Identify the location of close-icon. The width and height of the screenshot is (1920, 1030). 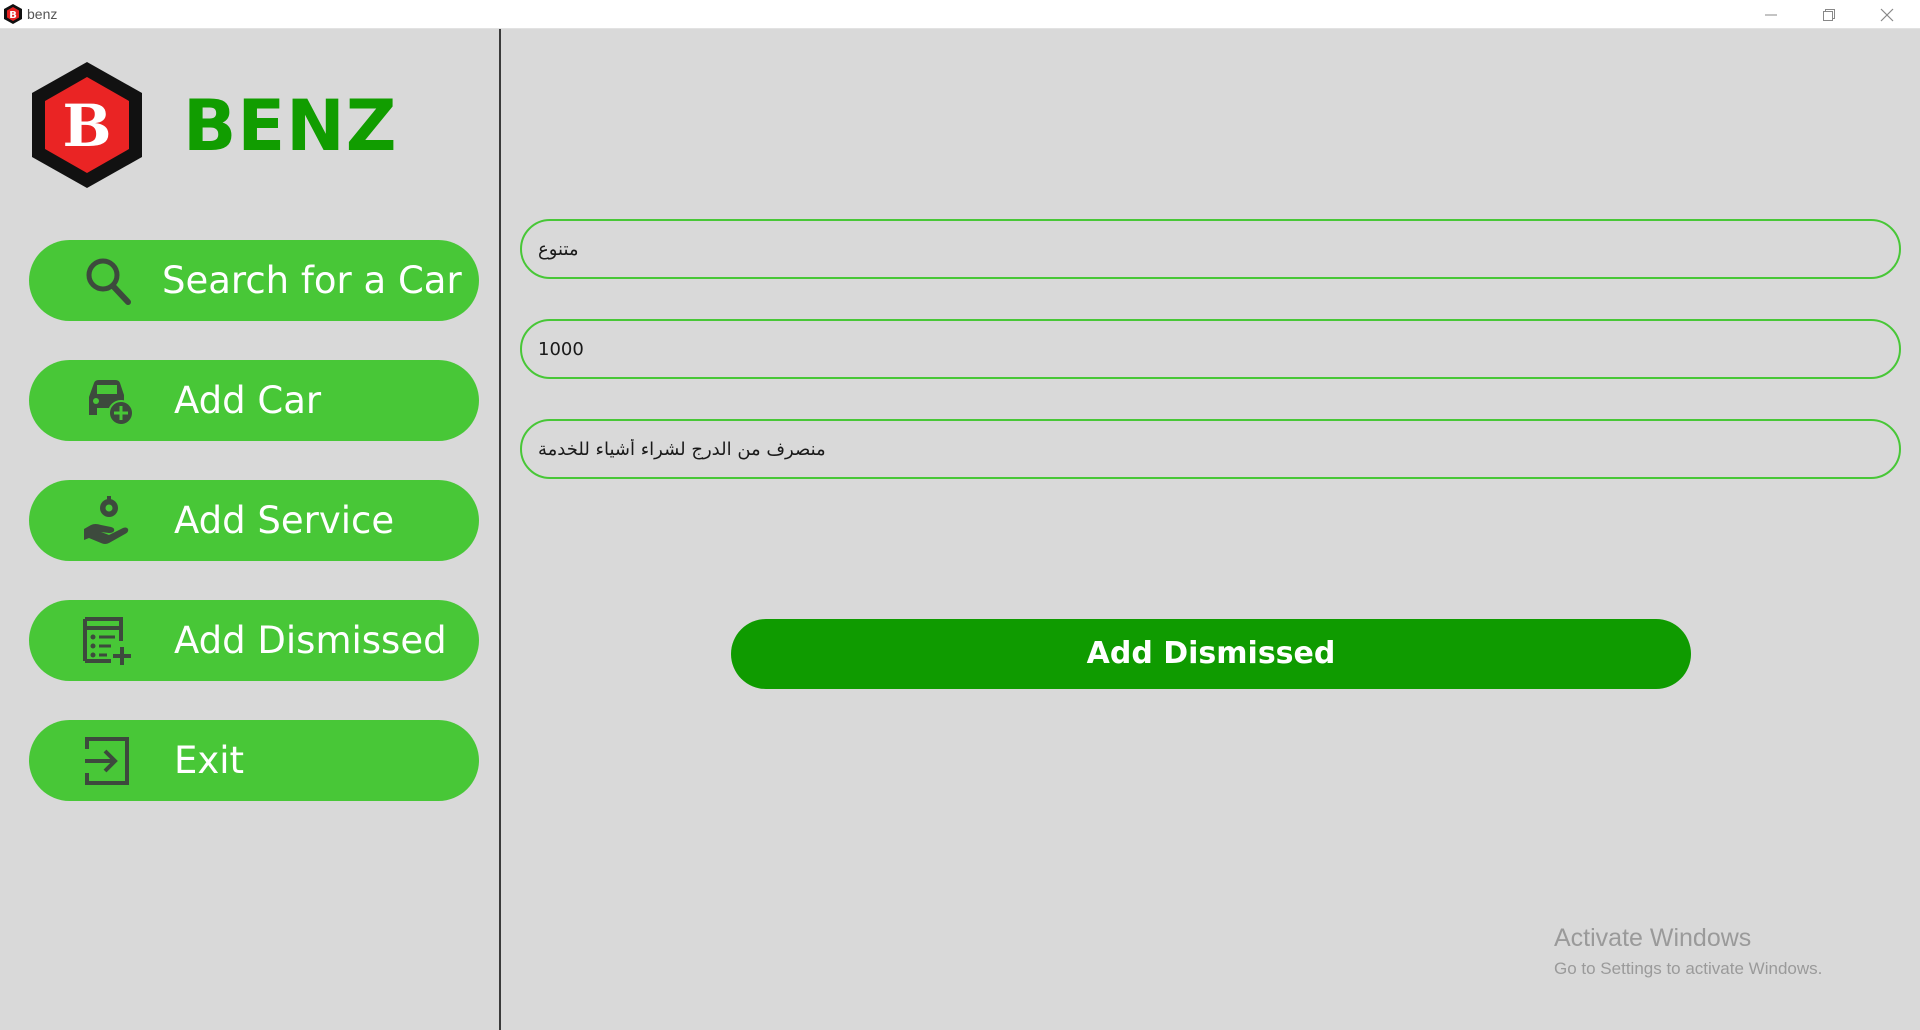
(1887, 14).